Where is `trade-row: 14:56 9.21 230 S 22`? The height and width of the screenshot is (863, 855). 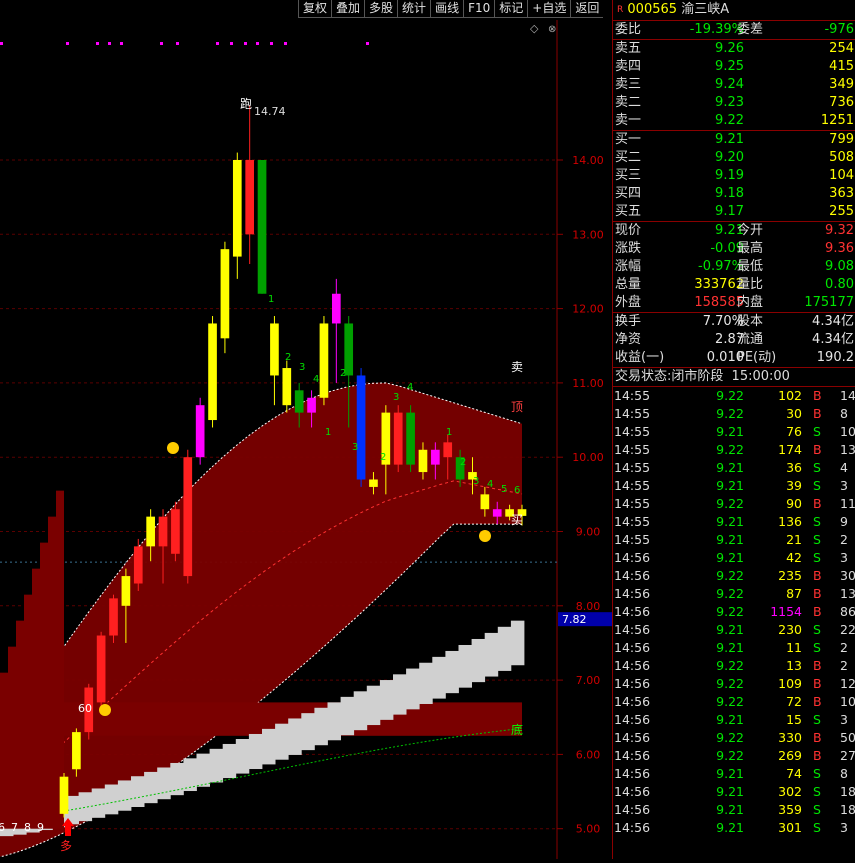 trade-row: 14:56 9.21 230 S 22 is located at coordinates (734, 630).